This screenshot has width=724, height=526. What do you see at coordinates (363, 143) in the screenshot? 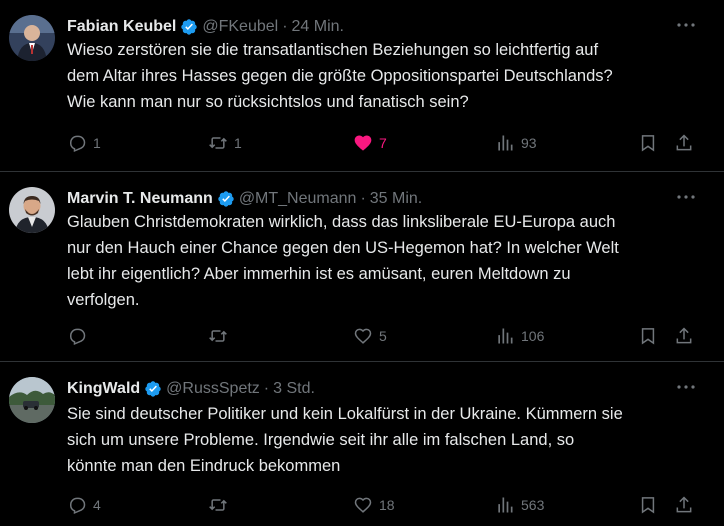
I see `heart-filled-icon` at bounding box center [363, 143].